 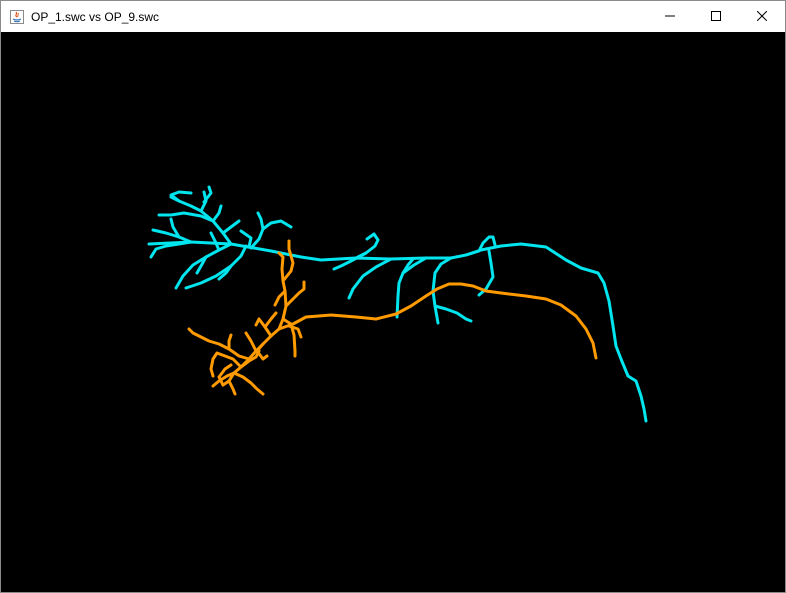 I want to click on java-app-icon, so click(x=17, y=17).